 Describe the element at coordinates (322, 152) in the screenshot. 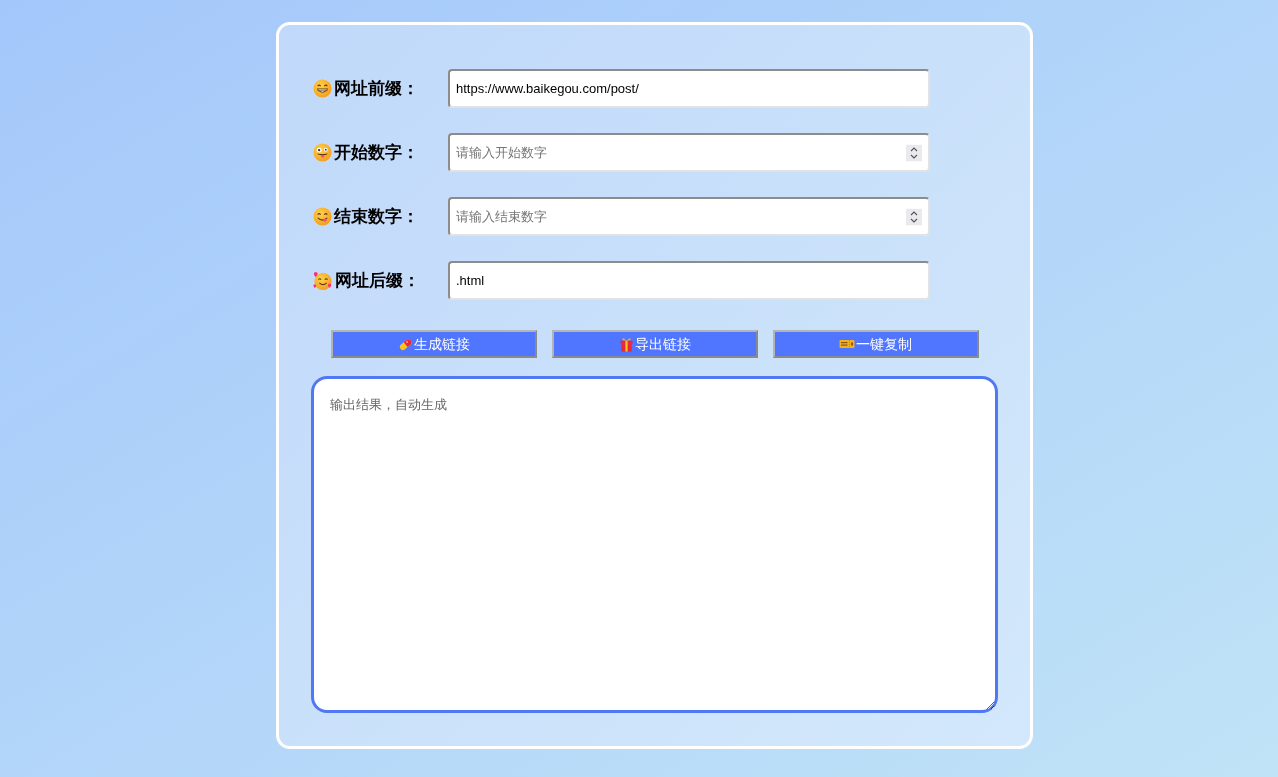

I see `tongue-face-icon` at that location.